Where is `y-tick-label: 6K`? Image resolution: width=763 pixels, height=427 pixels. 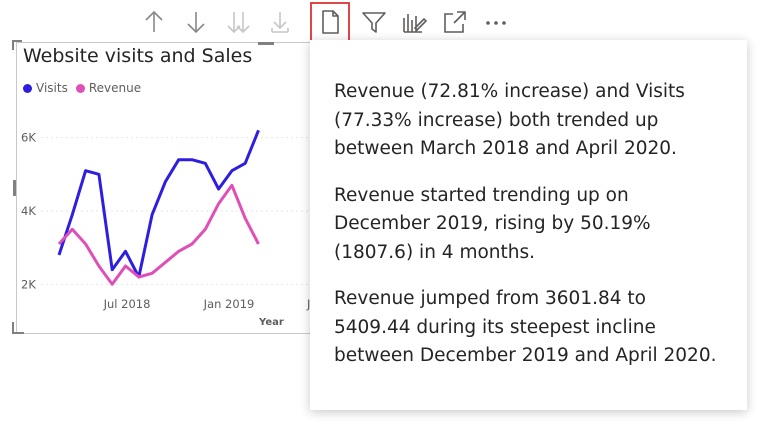
y-tick-label: 6K is located at coordinates (28, 138).